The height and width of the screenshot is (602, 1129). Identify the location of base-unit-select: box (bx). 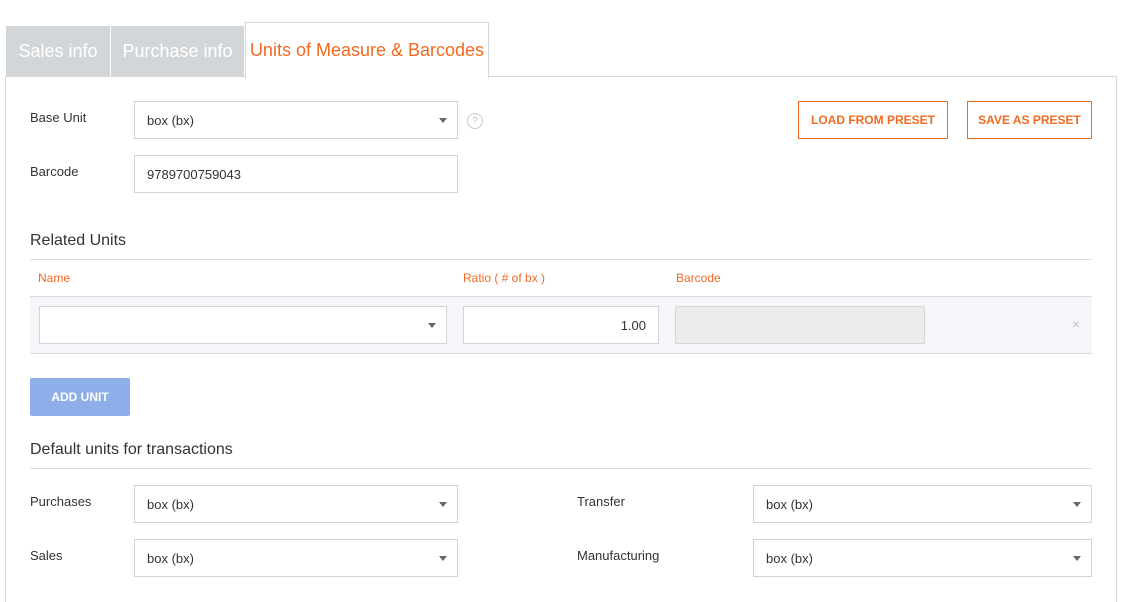
(296, 120).